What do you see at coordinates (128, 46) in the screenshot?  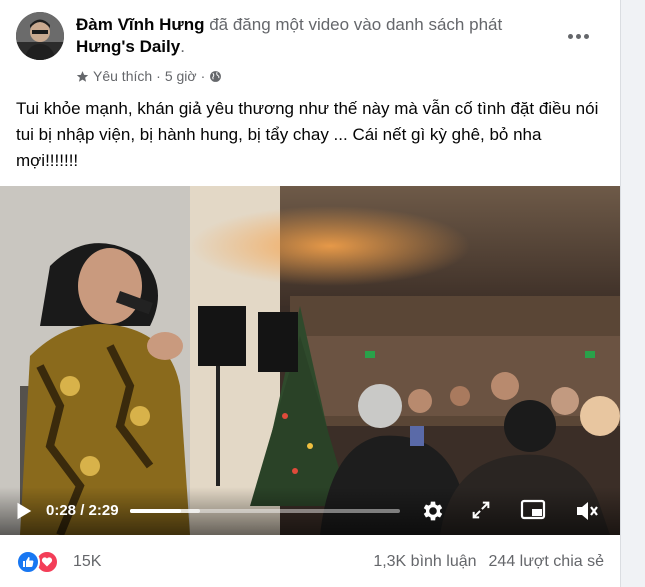 I see `playlist-link: Hưng's Daily` at bounding box center [128, 46].